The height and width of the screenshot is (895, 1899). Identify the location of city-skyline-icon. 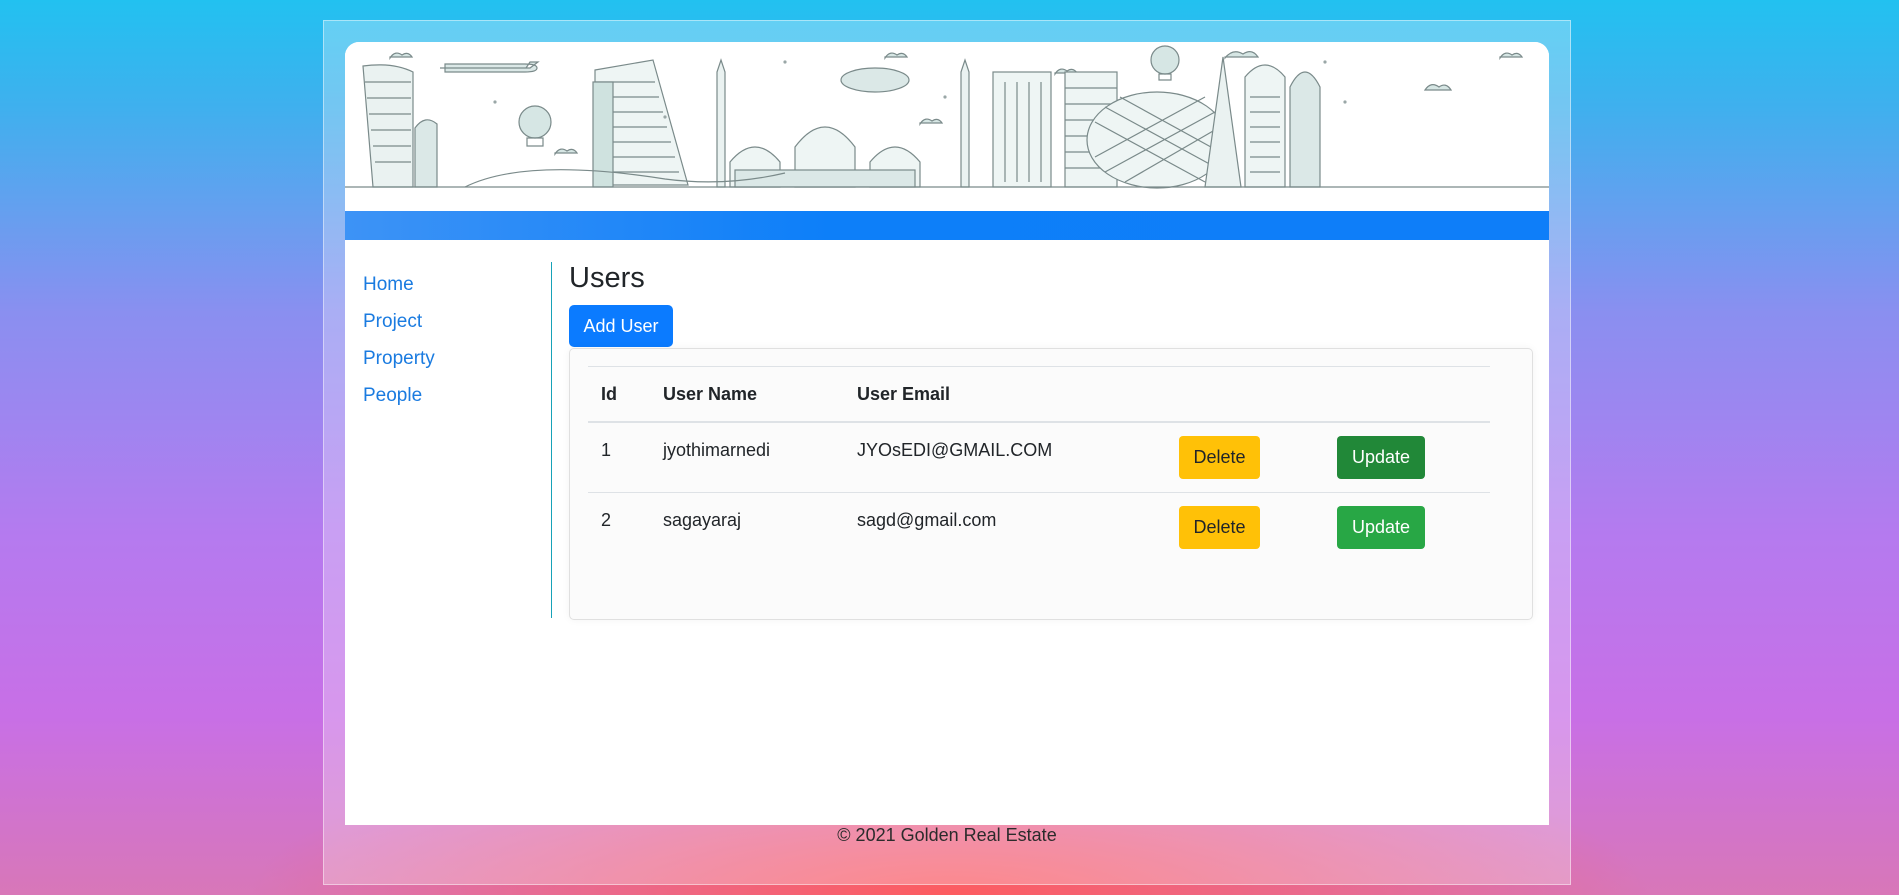
(947, 117).